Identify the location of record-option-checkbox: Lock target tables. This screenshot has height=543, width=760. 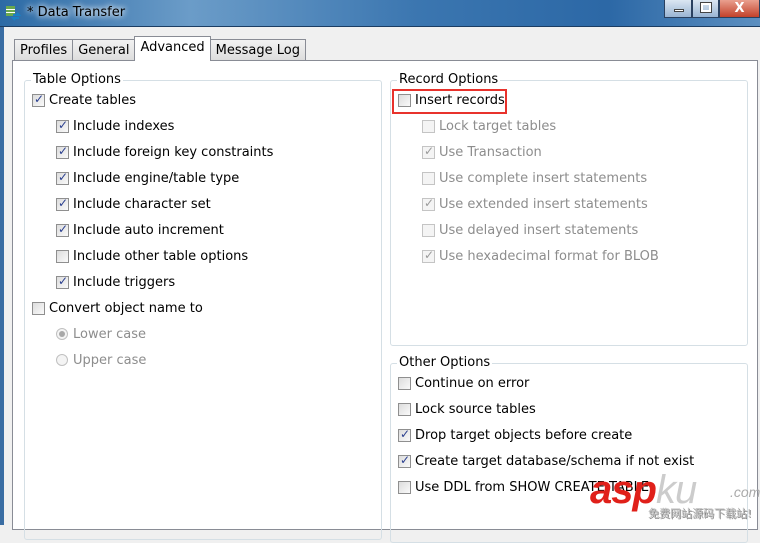
(489, 126).